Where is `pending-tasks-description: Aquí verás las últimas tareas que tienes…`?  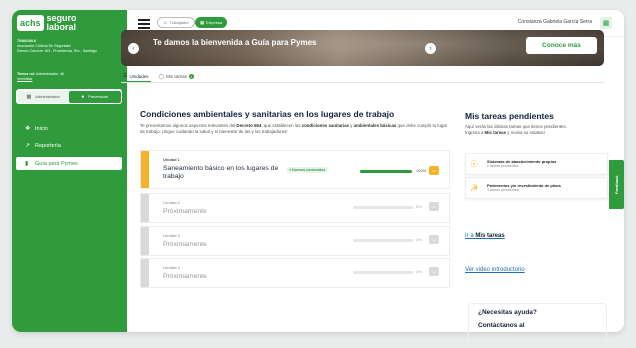
pending-tasks-description: Aquí verás las últimas tareas que tienes… is located at coordinates (516, 129).